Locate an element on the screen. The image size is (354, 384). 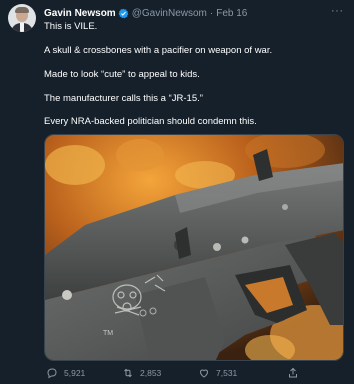
retweet-count: 2,853 is located at coordinates (151, 373).